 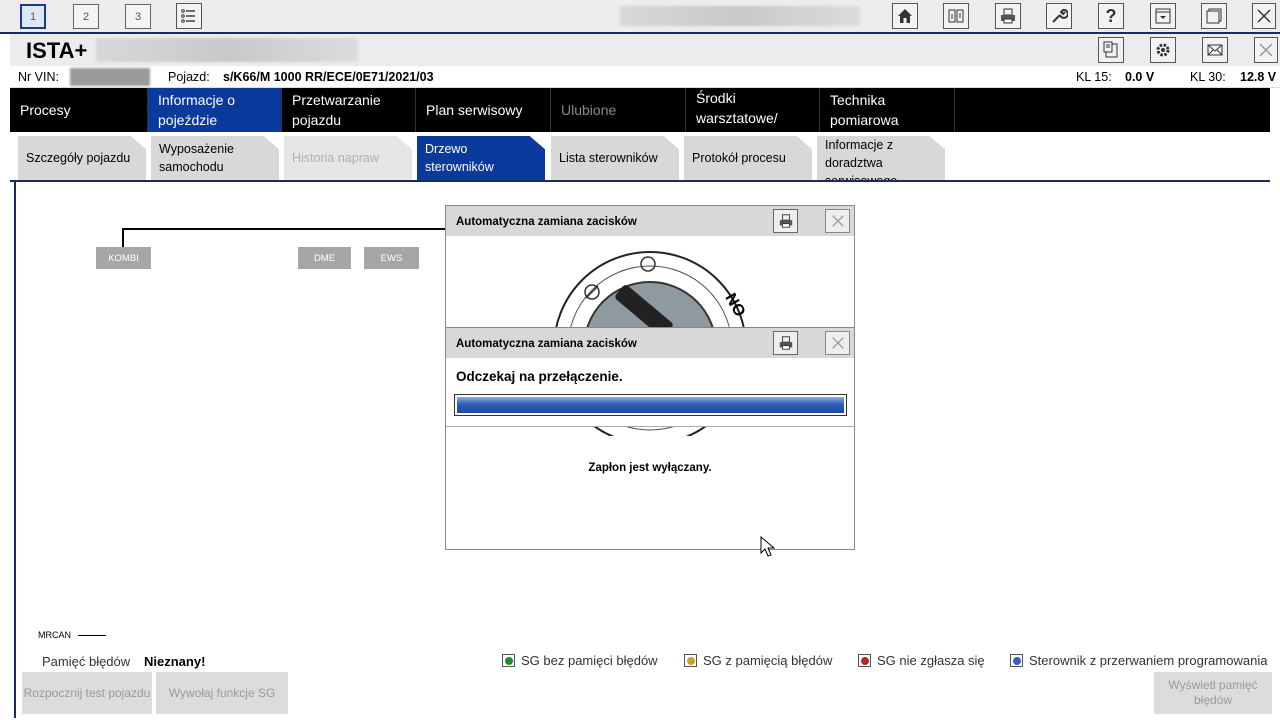 I want to click on bus-drop, so click(x=123, y=238).